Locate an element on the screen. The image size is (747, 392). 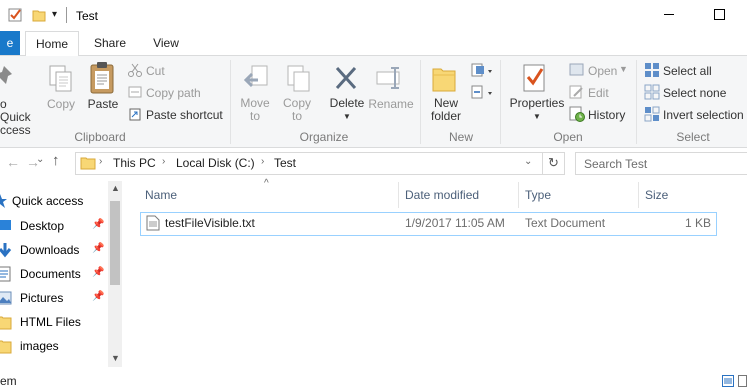
copy-to-button: Copy to is located at coordinates (297, 110).